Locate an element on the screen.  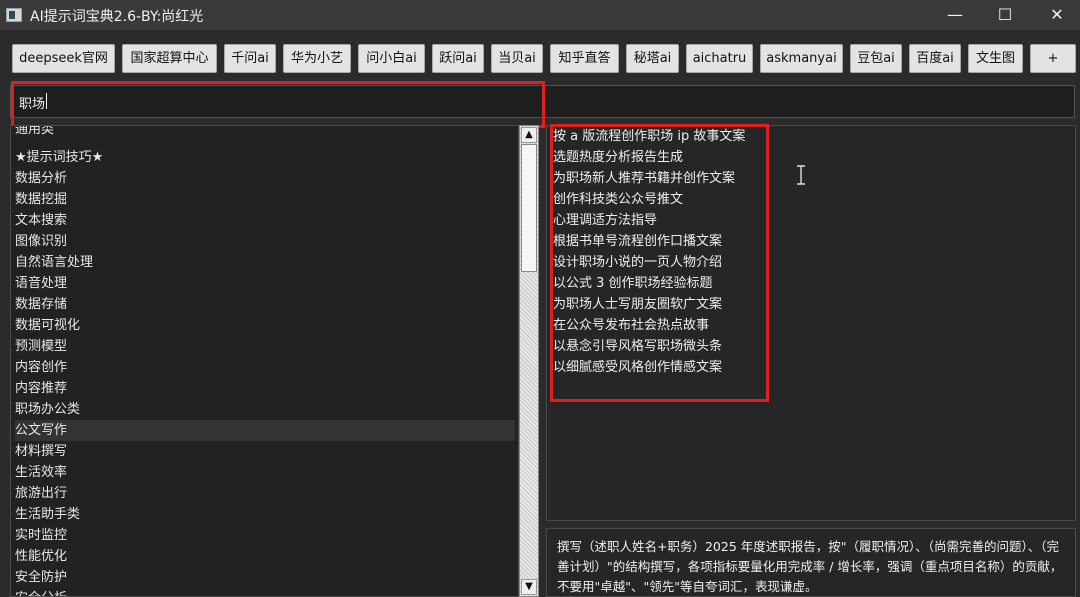
category-item: 生活效率 is located at coordinates (265, 472).